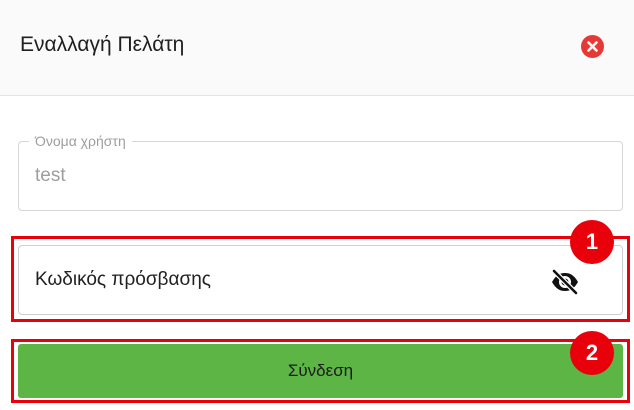  Describe the element at coordinates (592, 353) in the screenshot. I see `annotation-marker-2: 2` at that location.